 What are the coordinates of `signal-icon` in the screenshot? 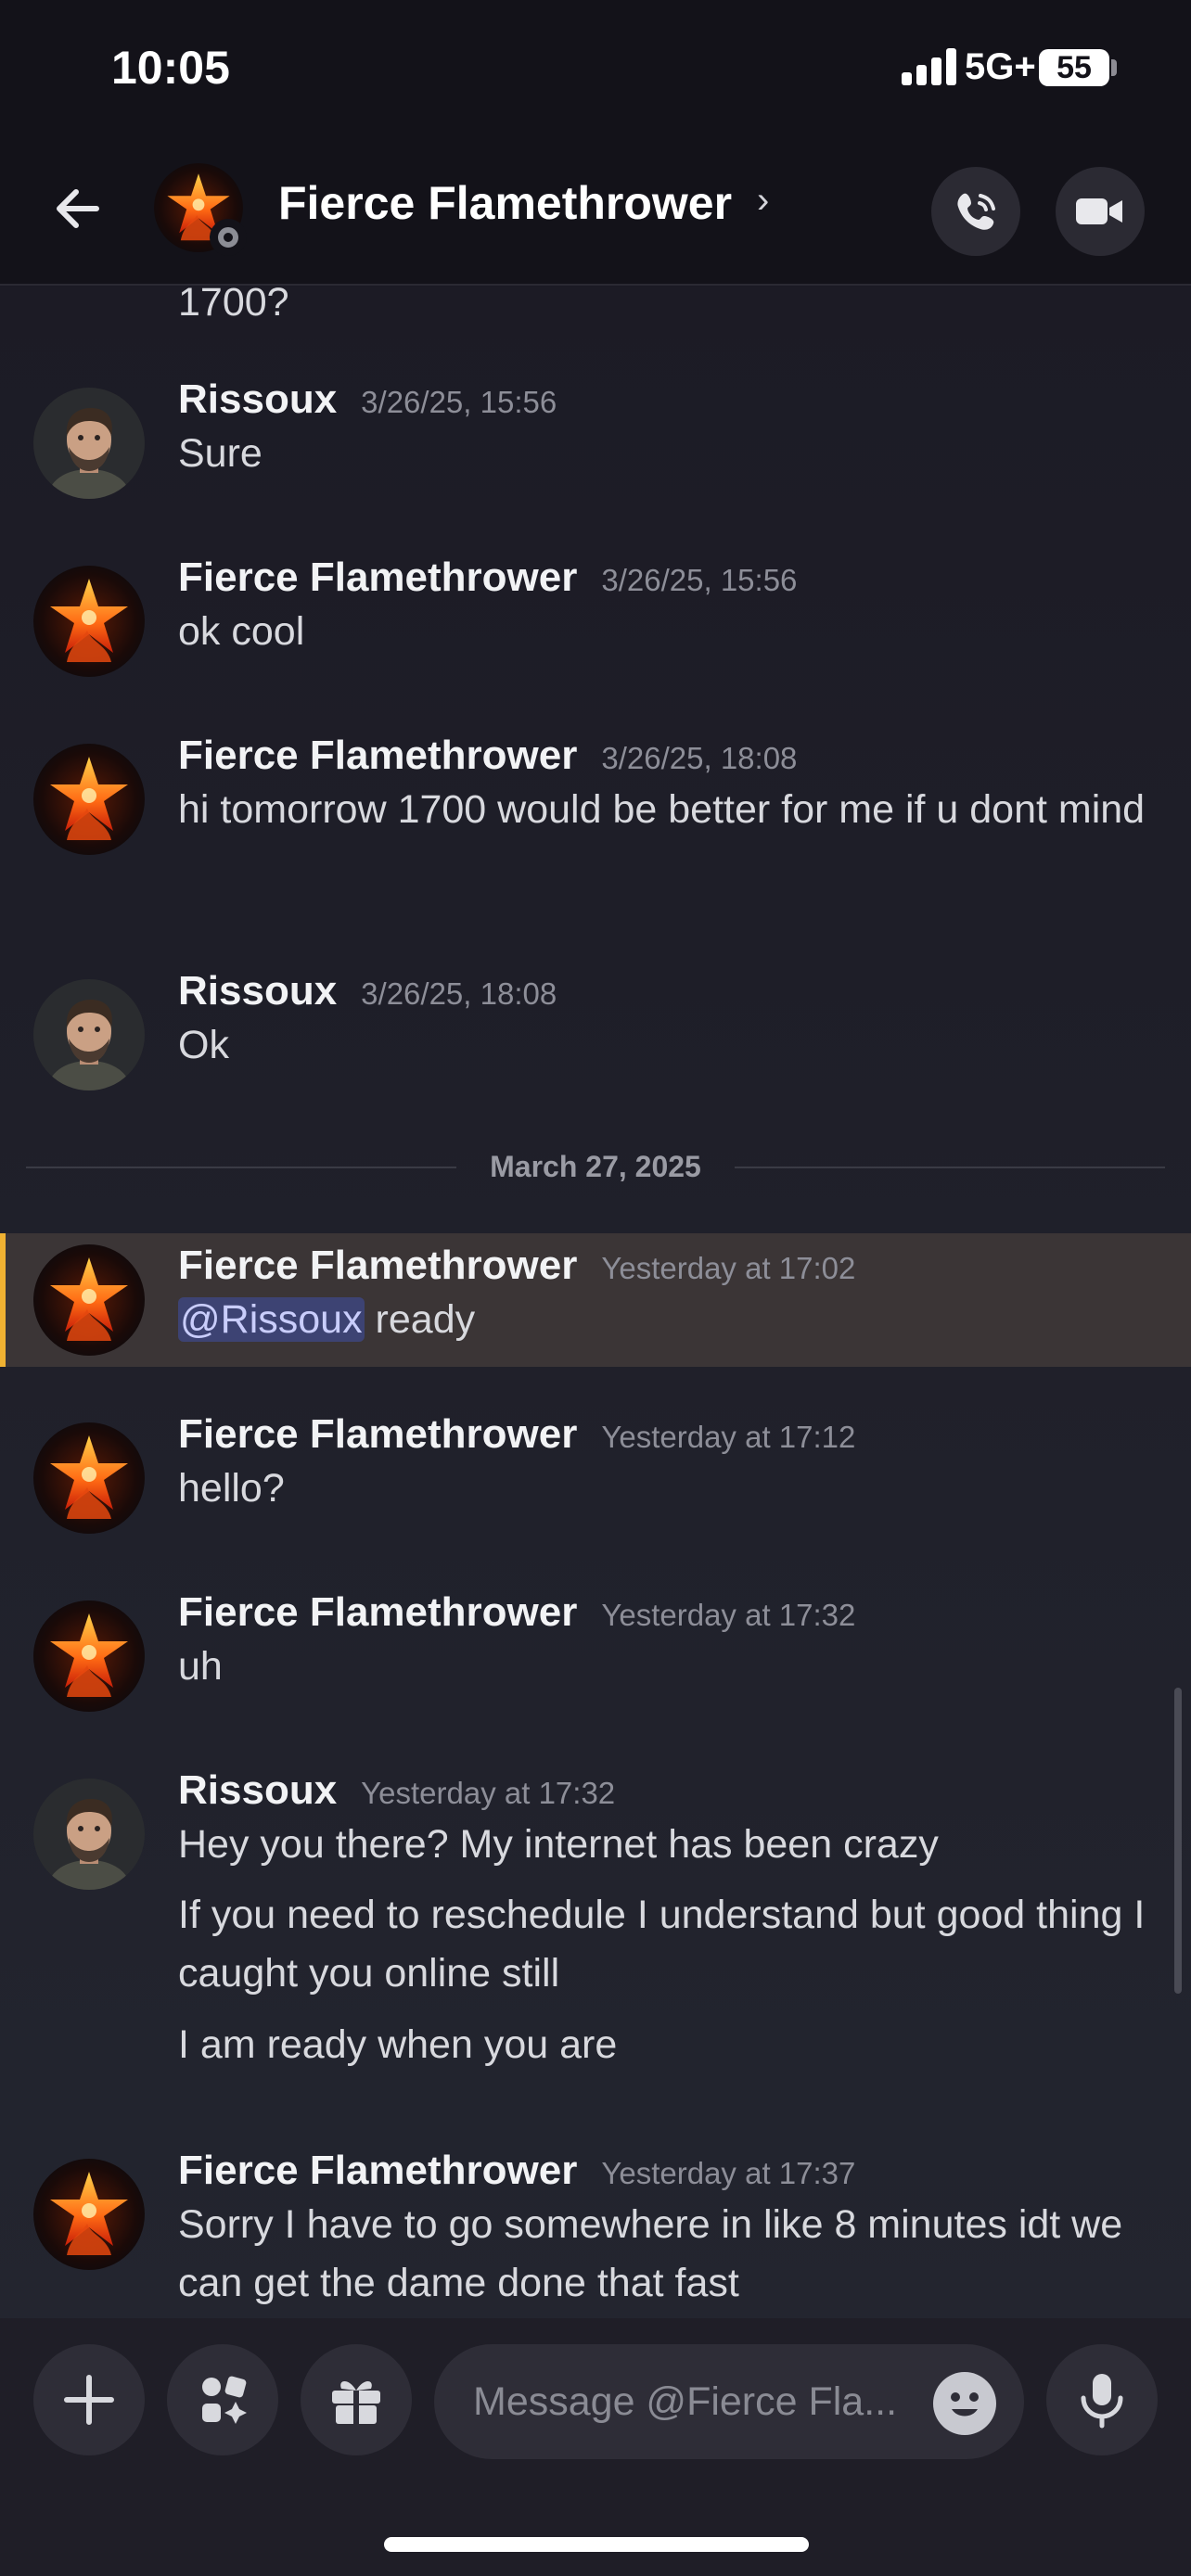 It's located at (931, 66).